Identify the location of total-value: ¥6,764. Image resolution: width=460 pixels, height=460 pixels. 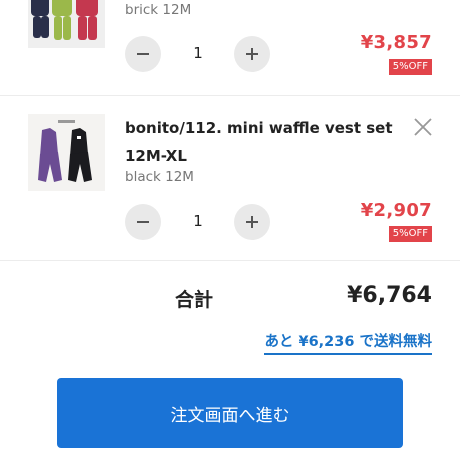
(389, 295).